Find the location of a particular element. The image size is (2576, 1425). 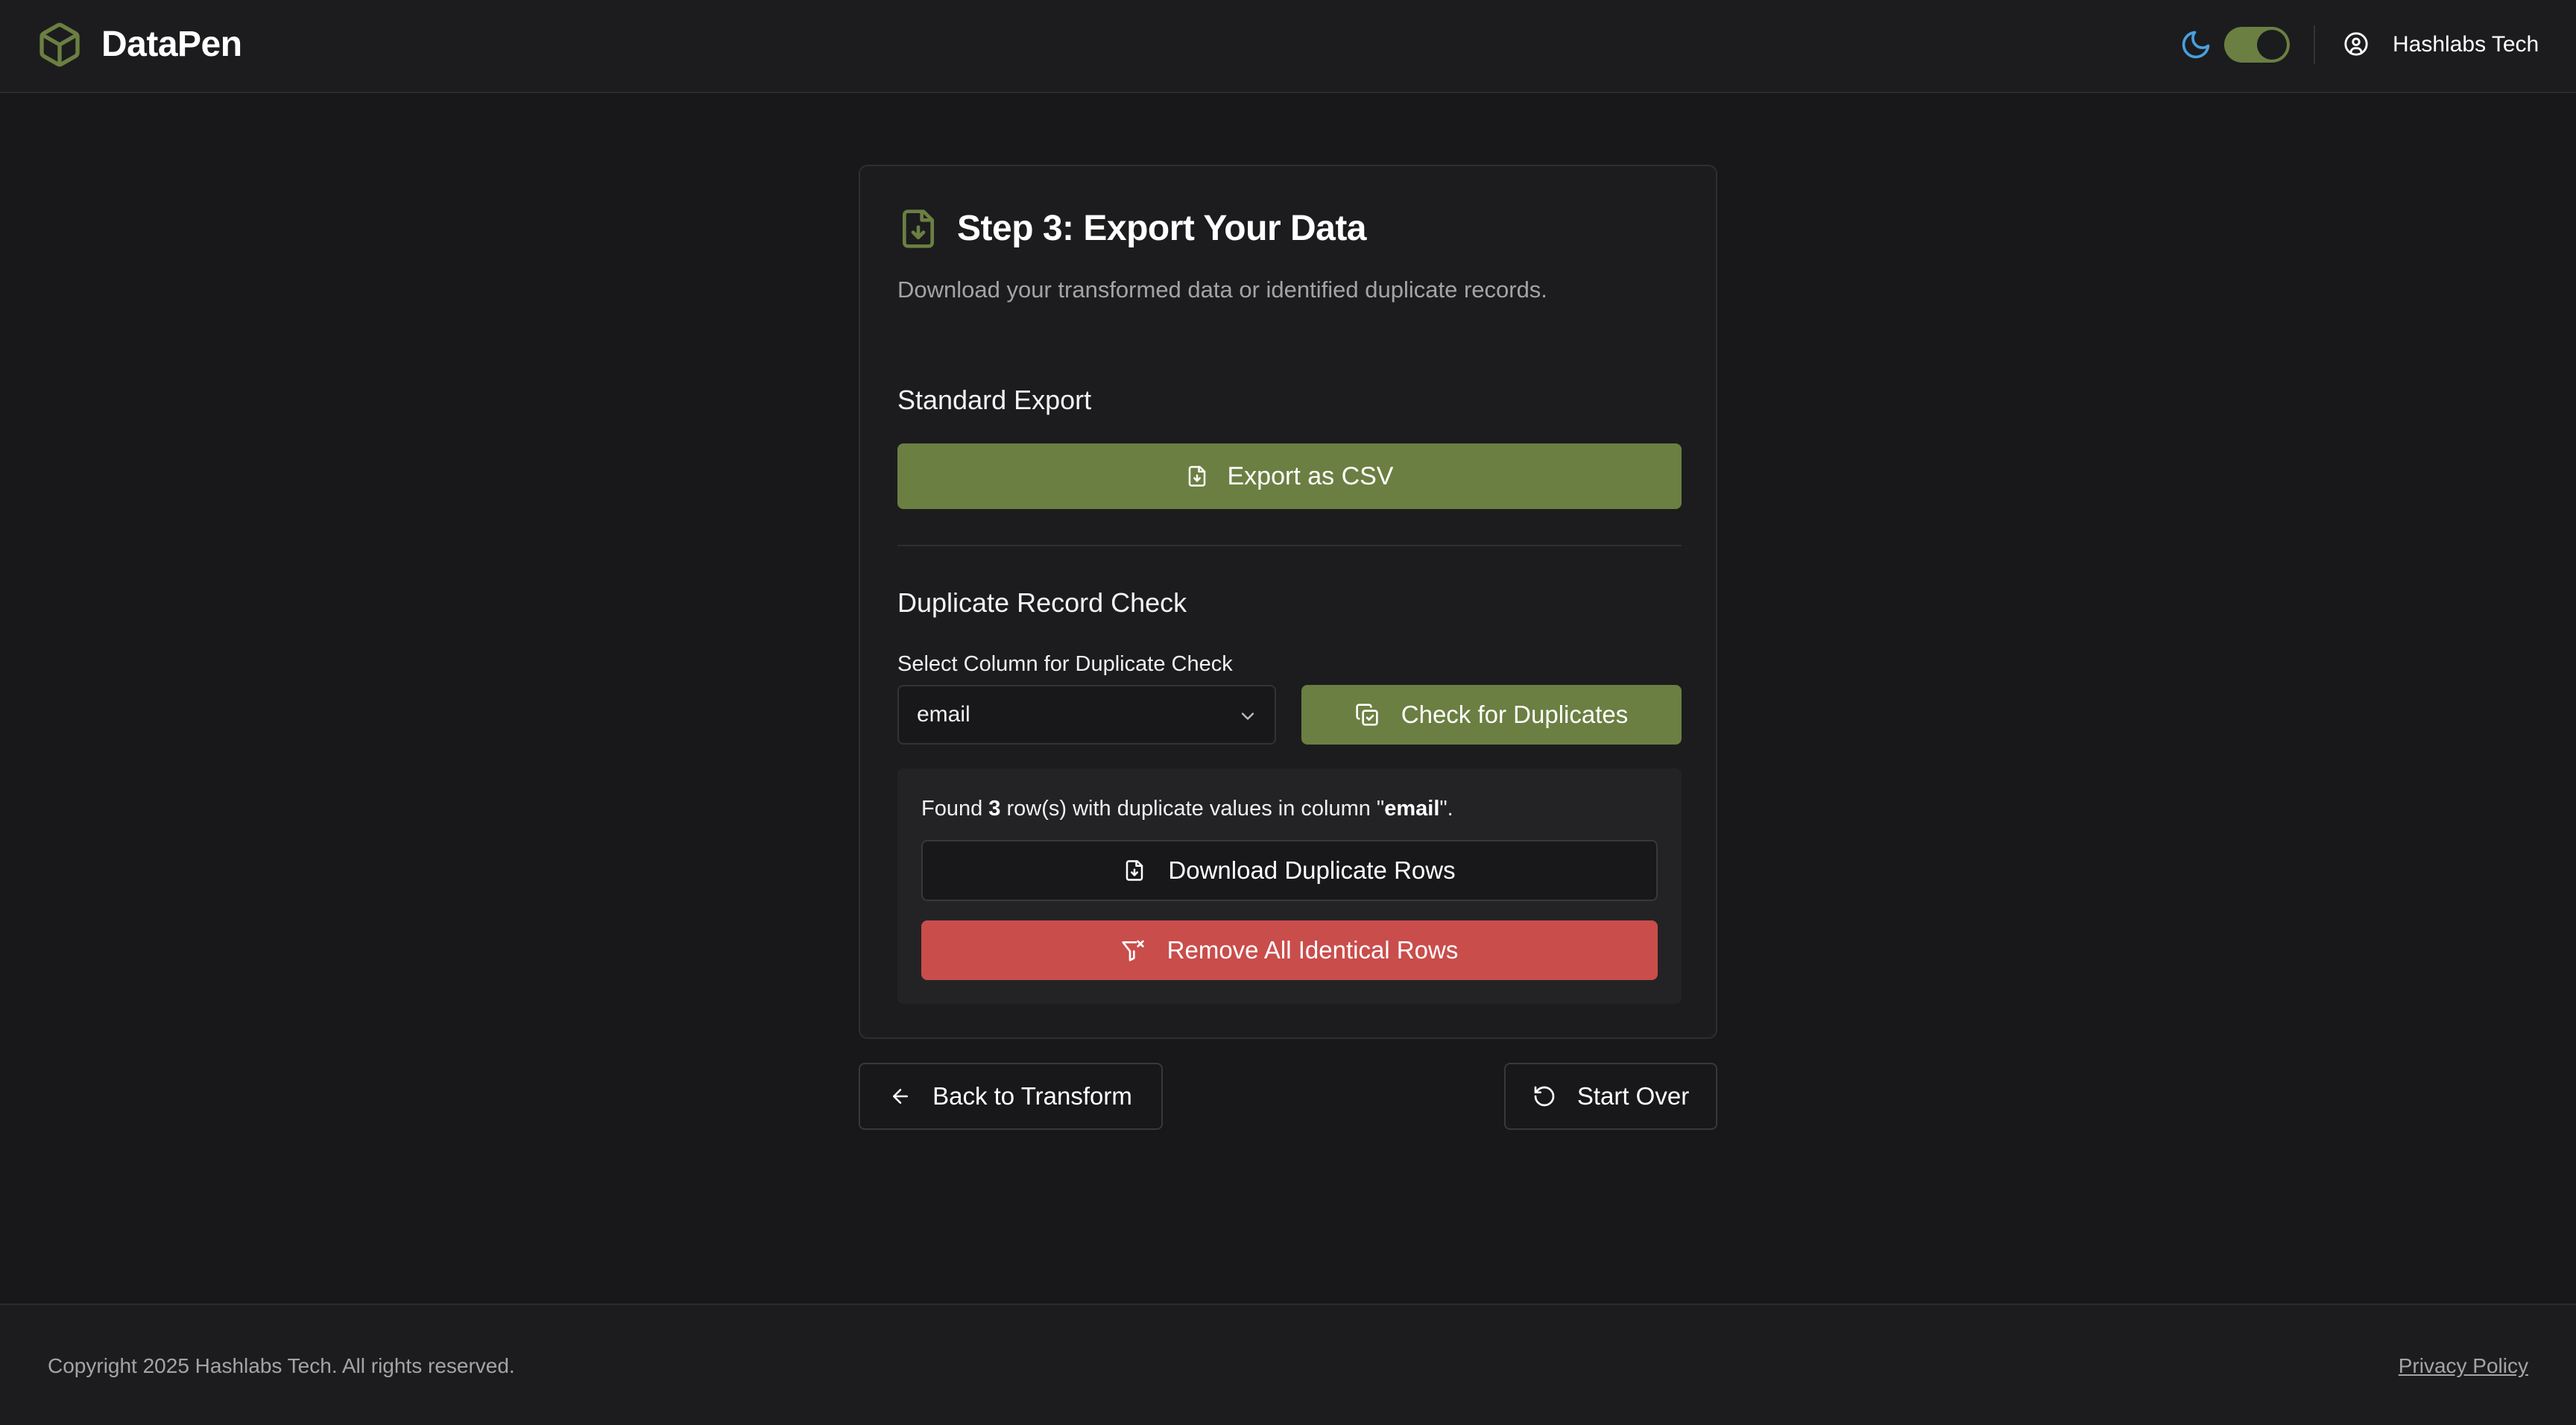

section-divider is located at coordinates (1289, 546).